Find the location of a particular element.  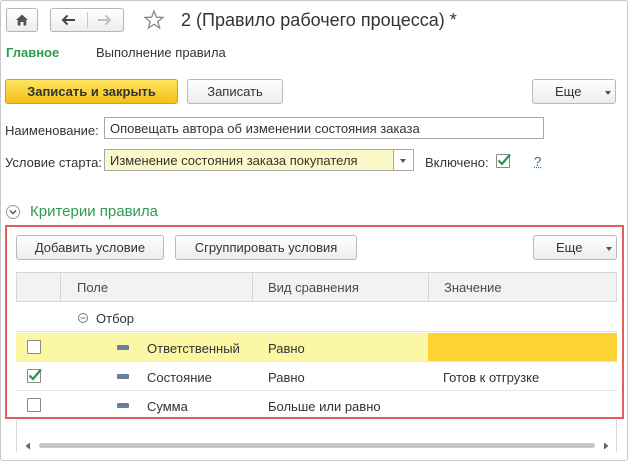

history-nav-group is located at coordinates (87, 20).